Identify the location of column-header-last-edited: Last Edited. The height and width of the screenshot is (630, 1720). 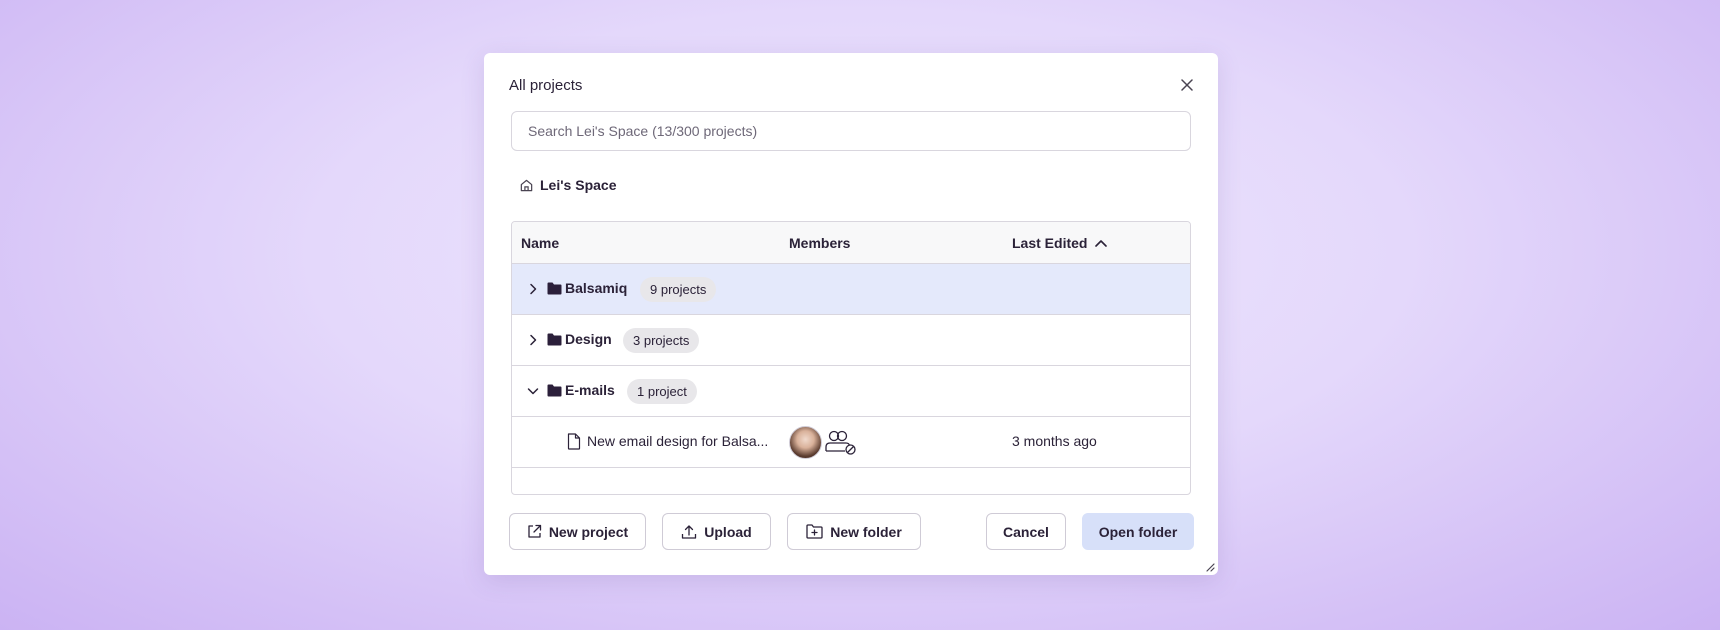
(1060, 243).